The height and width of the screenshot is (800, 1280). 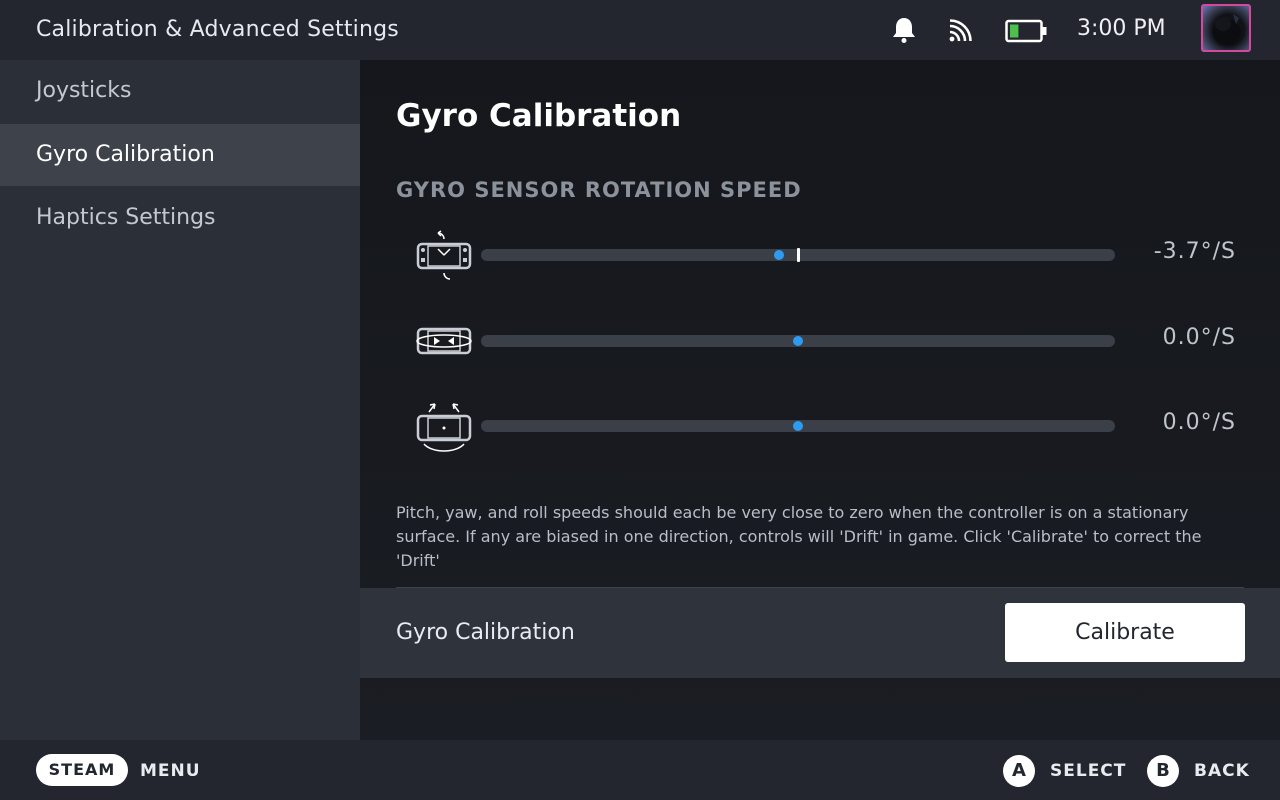 I want to click on top-bar: Calibration & Advanced Settings 3:00 PM, so click(x=640, y=30).